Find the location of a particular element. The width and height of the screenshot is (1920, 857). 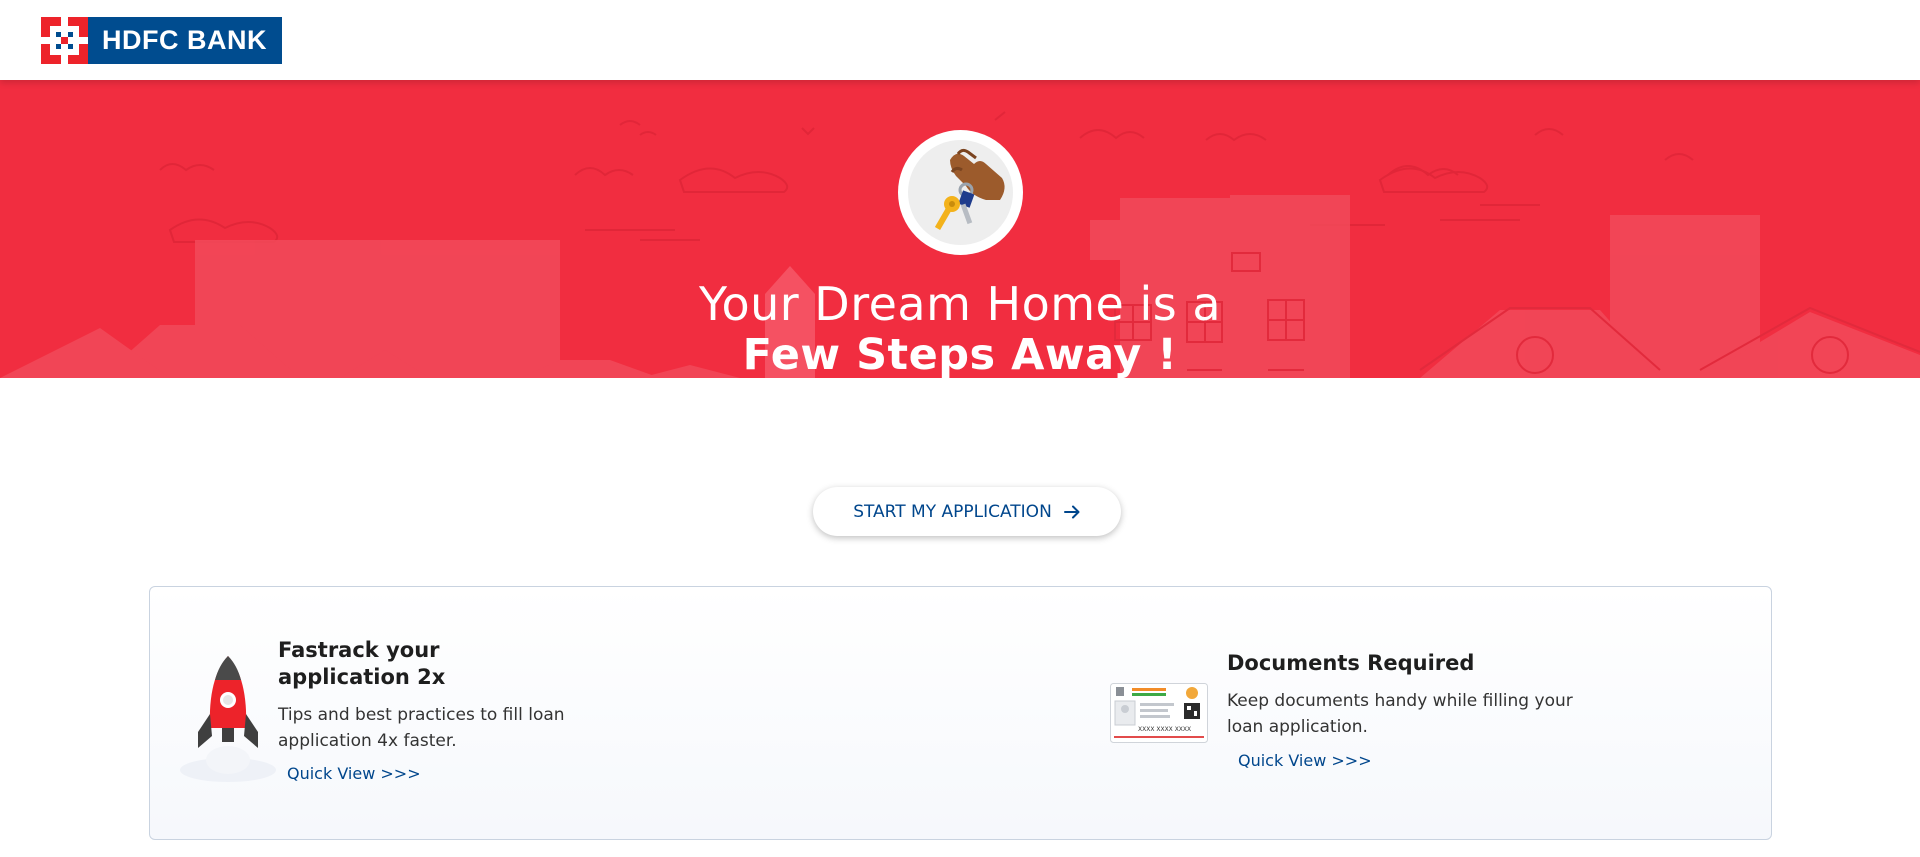

documents-required-title: Documents Required is located at coordinates (1351, 663).